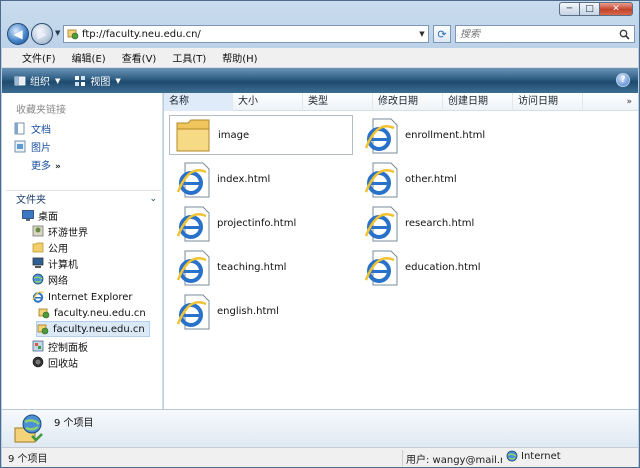 The image size is (640, 468). What do you see at coordinates (442, 34) in the screenshot?
I see `refresh-button: ⟳` at bounding box center [442, 34].